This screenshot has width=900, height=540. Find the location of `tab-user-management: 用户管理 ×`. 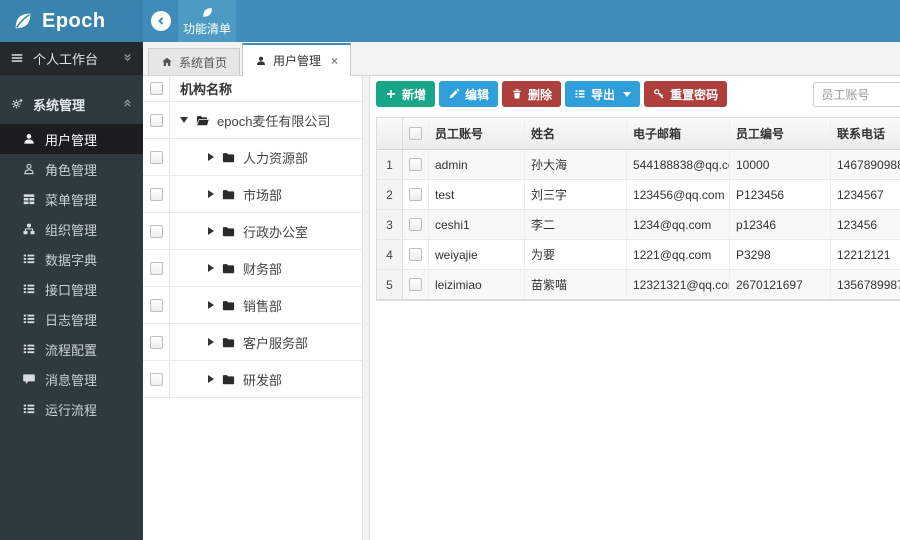

tab-user-management: 用户管理 × is located at coordinates (297, 59).